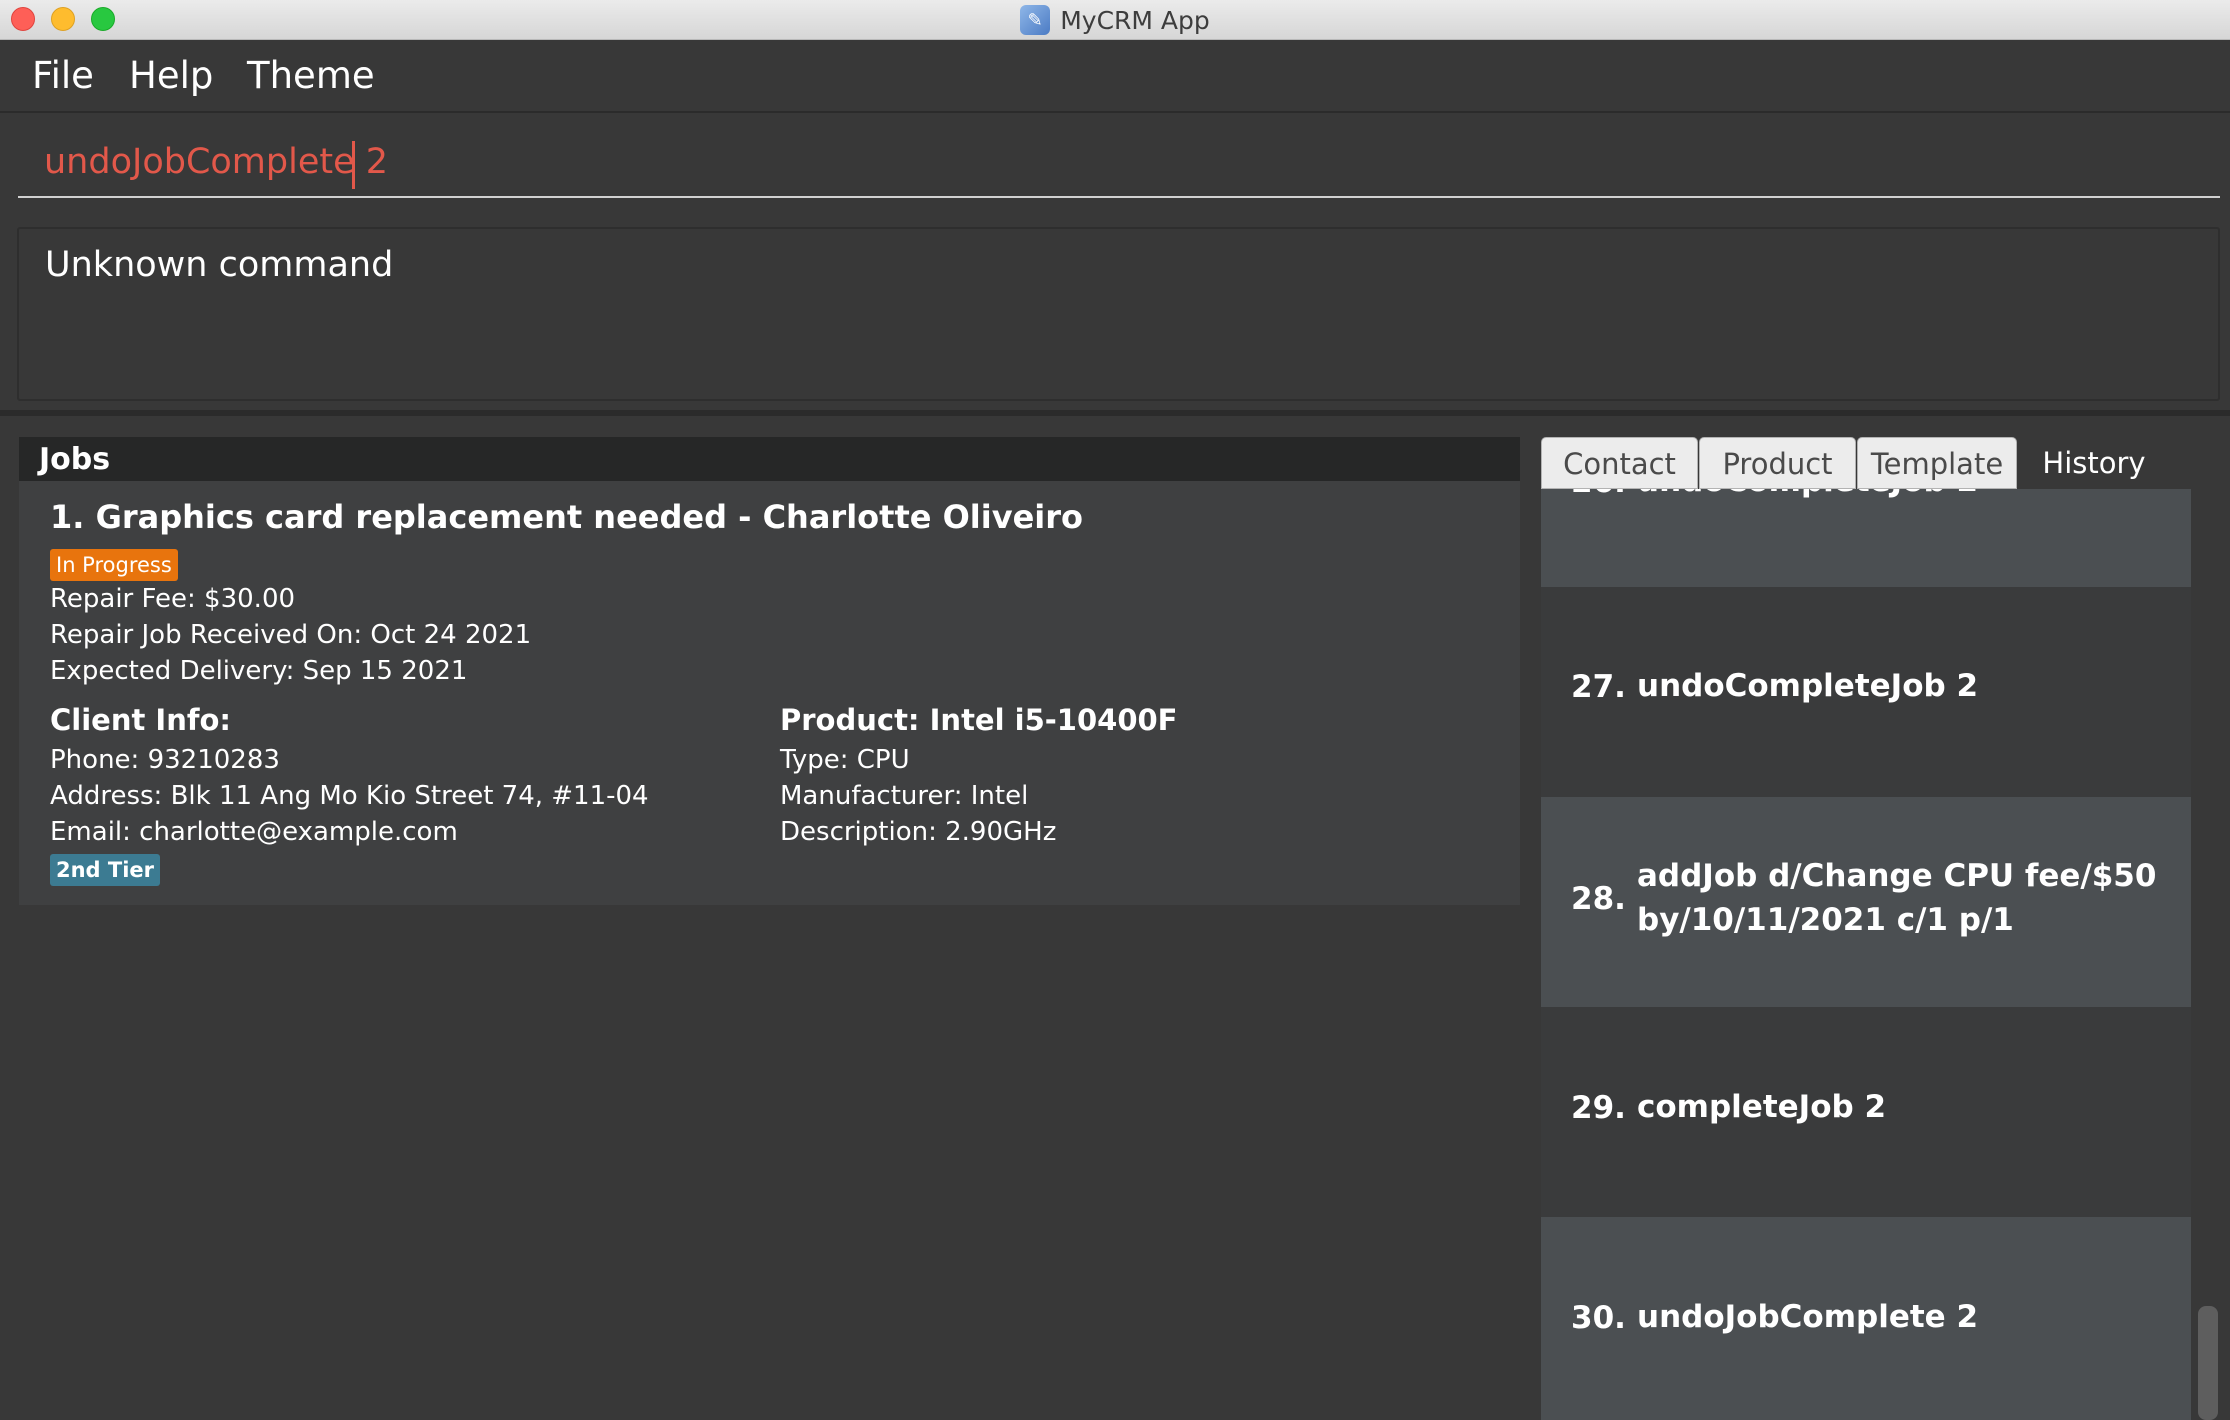 The width and height of the screenshot is (2230, 1420). I want to click on command-input, so click(1119, 163).